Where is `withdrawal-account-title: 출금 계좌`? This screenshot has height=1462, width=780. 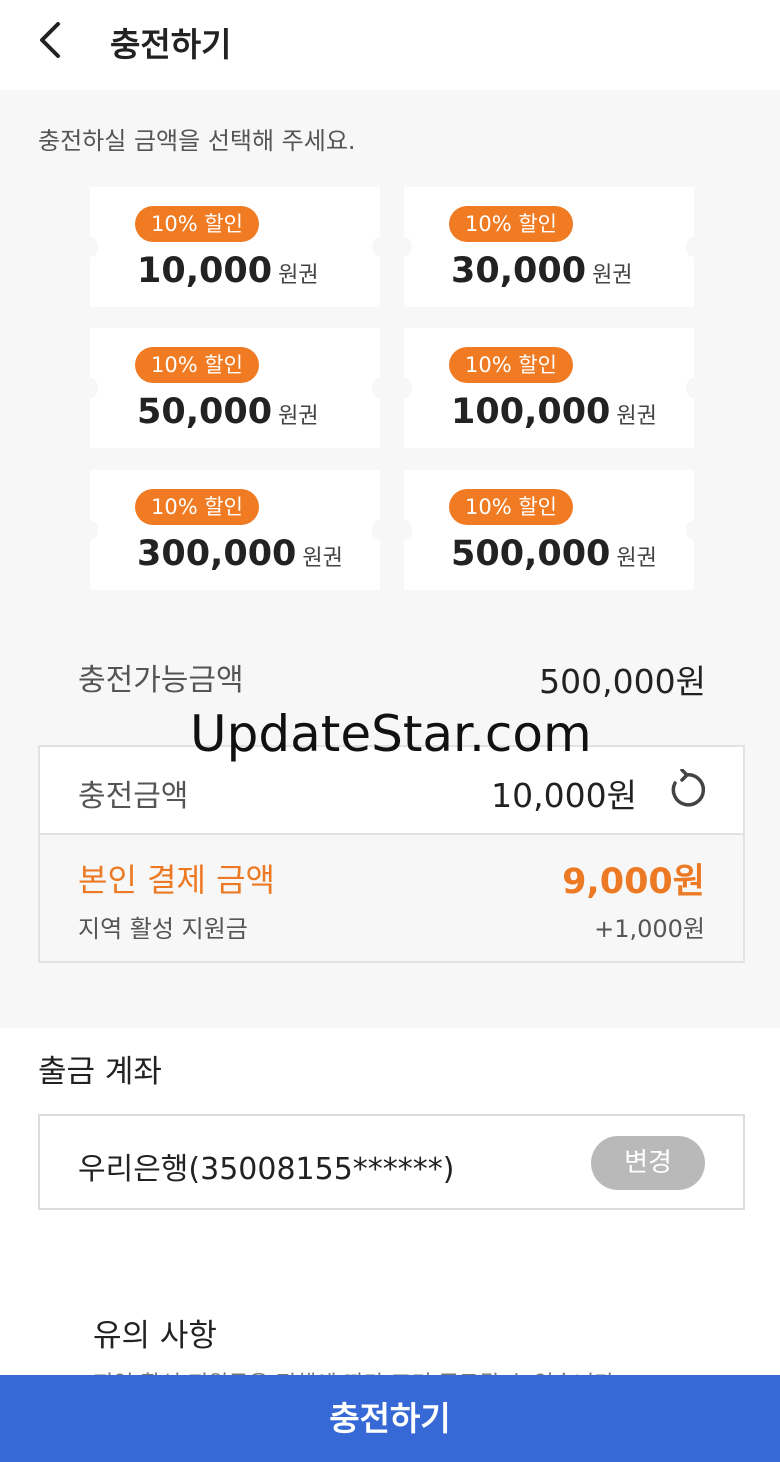
withdrawal-account-title: 출금 계좌 is located at coordinates (100, 1072).